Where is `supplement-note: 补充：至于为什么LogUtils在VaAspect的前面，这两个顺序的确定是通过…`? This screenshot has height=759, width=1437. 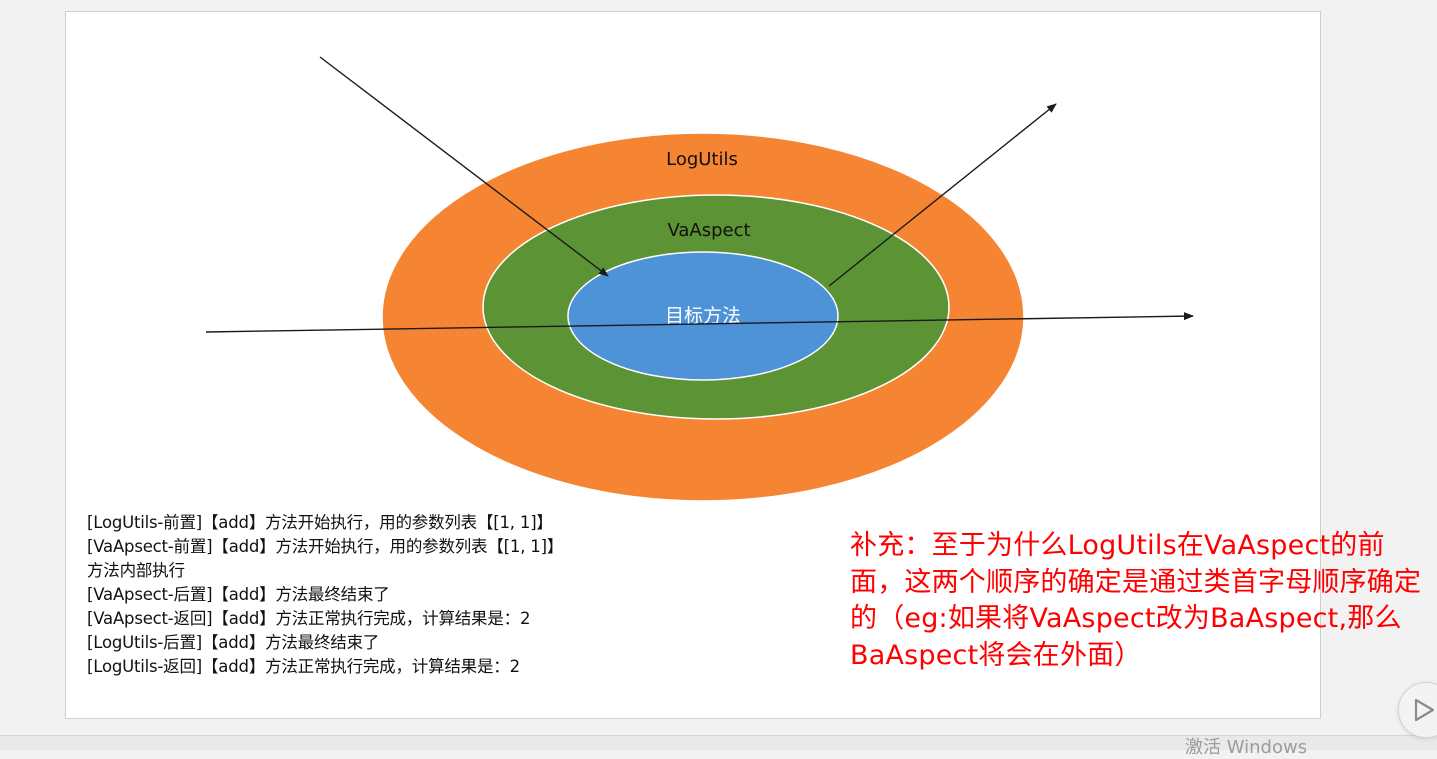 supplement-note: 补充：至于为什么LogUtils在VaAspect的前面，这两个顺序的确定是通过… is located at coordinates (1136, 600).